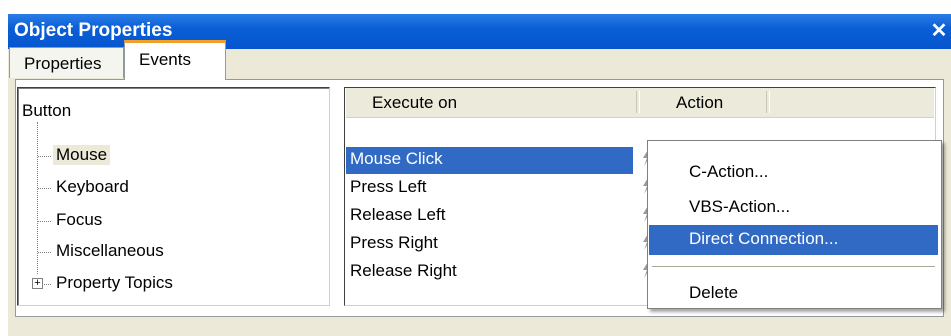  Describe the element at coordinates (93, 30) in the screenshot. I see `window-title: Object Properties` at that location.